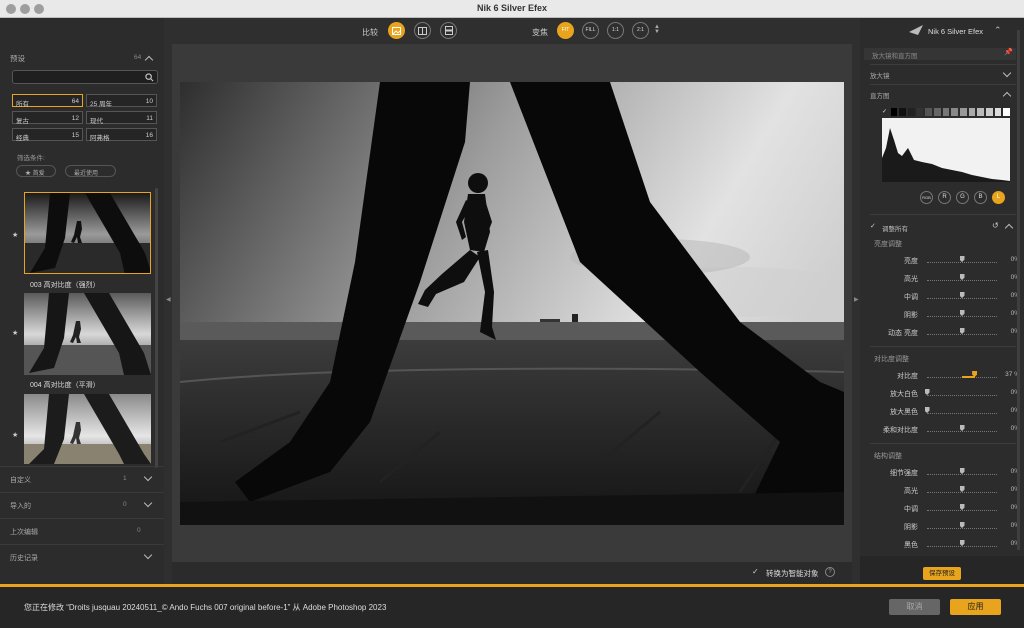  What do you see at coordinates (914, 607) in the screenshot?
I see `cancel-button: 取消` at bounding box center [914, 607].